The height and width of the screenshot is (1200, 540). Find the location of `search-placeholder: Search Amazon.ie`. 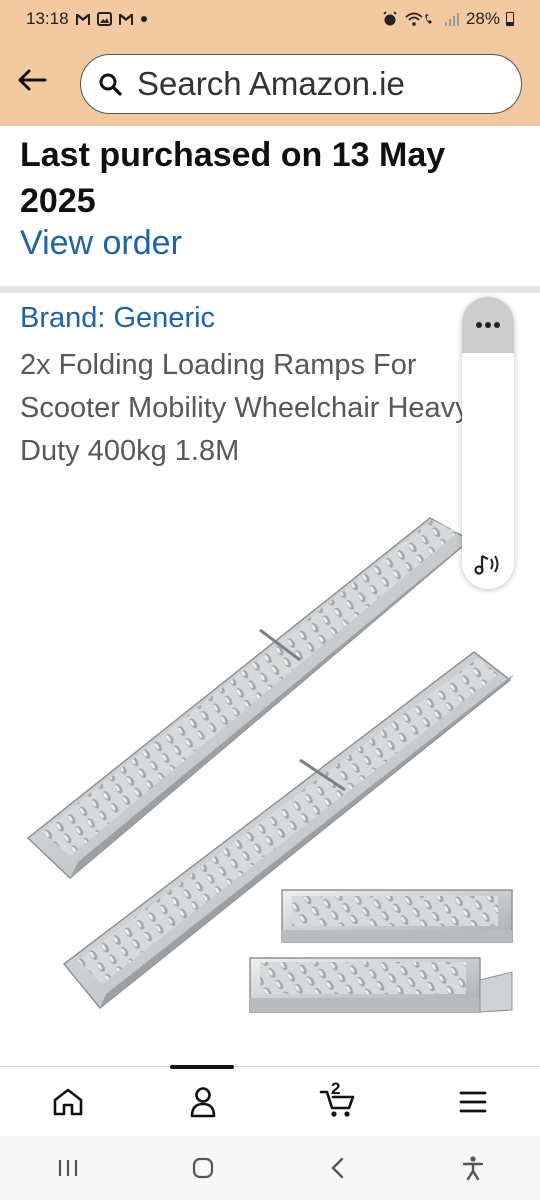

search-placeholder: Search Amazon.ie is located at coordinates (271, 83).